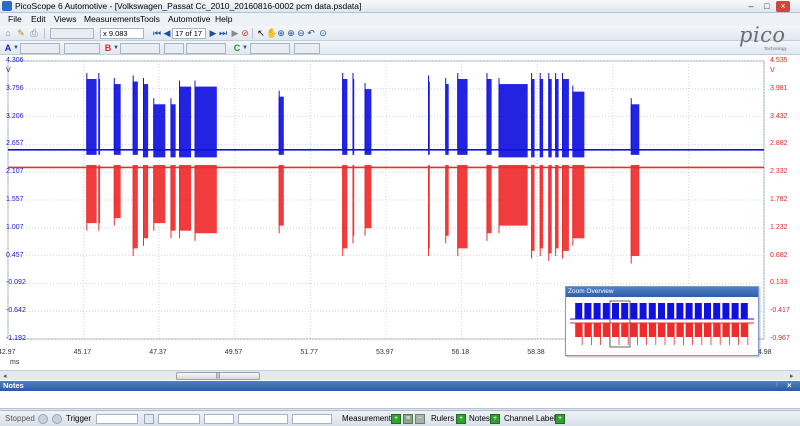 The height and width of the screenshot is (426, 800). I want to click on channel-labels-icon: +, so click(560, 419).